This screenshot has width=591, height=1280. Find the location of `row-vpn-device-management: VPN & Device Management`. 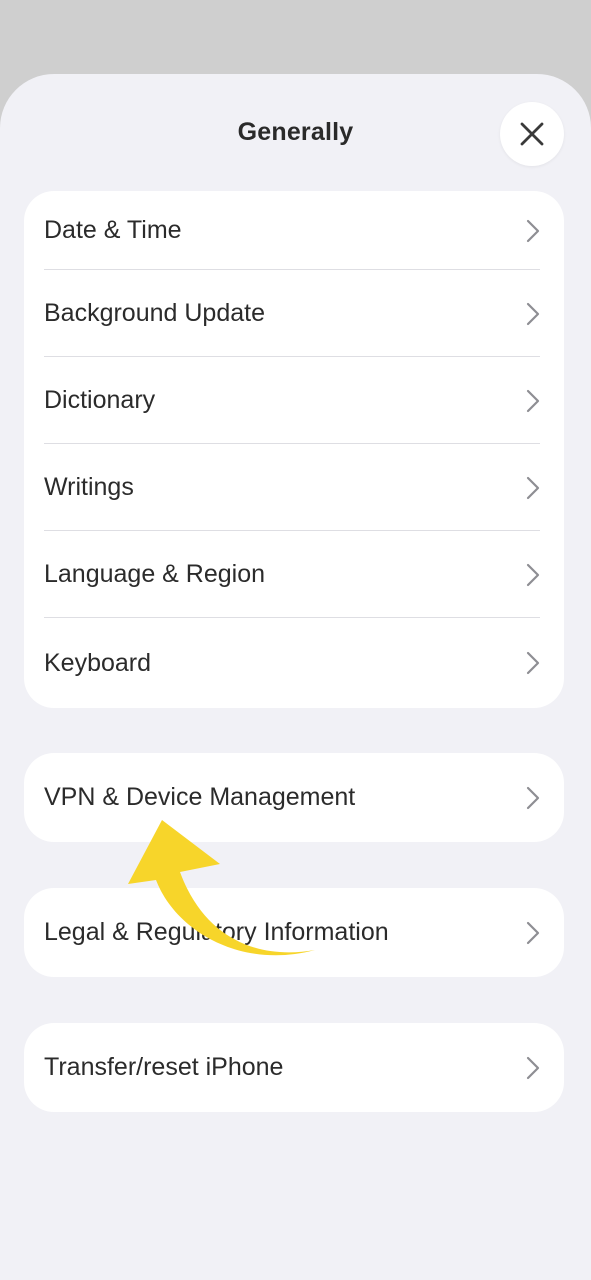

row-vpn-device-management: VPN & Device Management is located at coordinates (294, 797).